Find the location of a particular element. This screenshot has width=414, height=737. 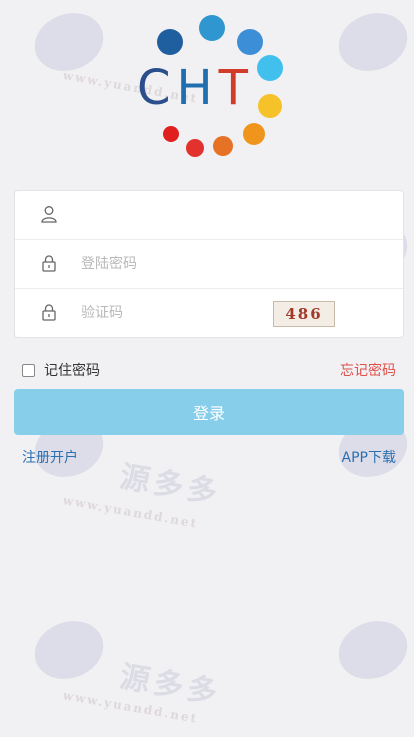

logo-letter-h: H is located at coordinates (197, 88).